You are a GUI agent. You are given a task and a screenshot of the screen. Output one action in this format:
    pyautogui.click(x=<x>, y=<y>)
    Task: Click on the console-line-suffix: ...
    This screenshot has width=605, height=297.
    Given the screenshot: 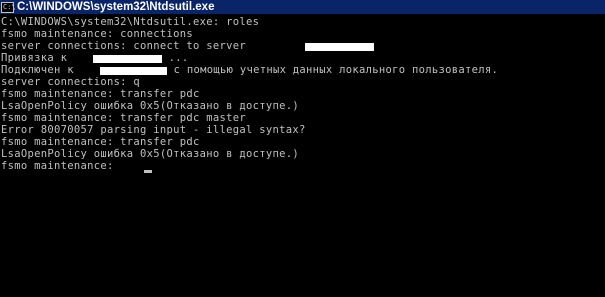 What is the action you would take?
    pyautogui.click(x=175, y=58)
    